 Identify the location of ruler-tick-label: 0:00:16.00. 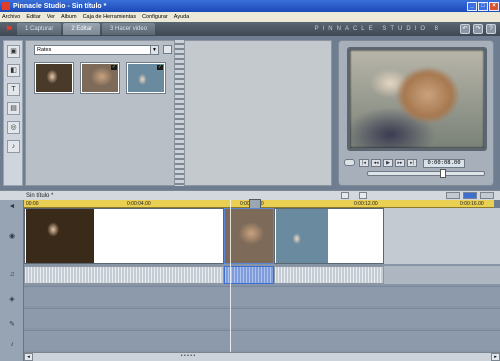
(472, 204).